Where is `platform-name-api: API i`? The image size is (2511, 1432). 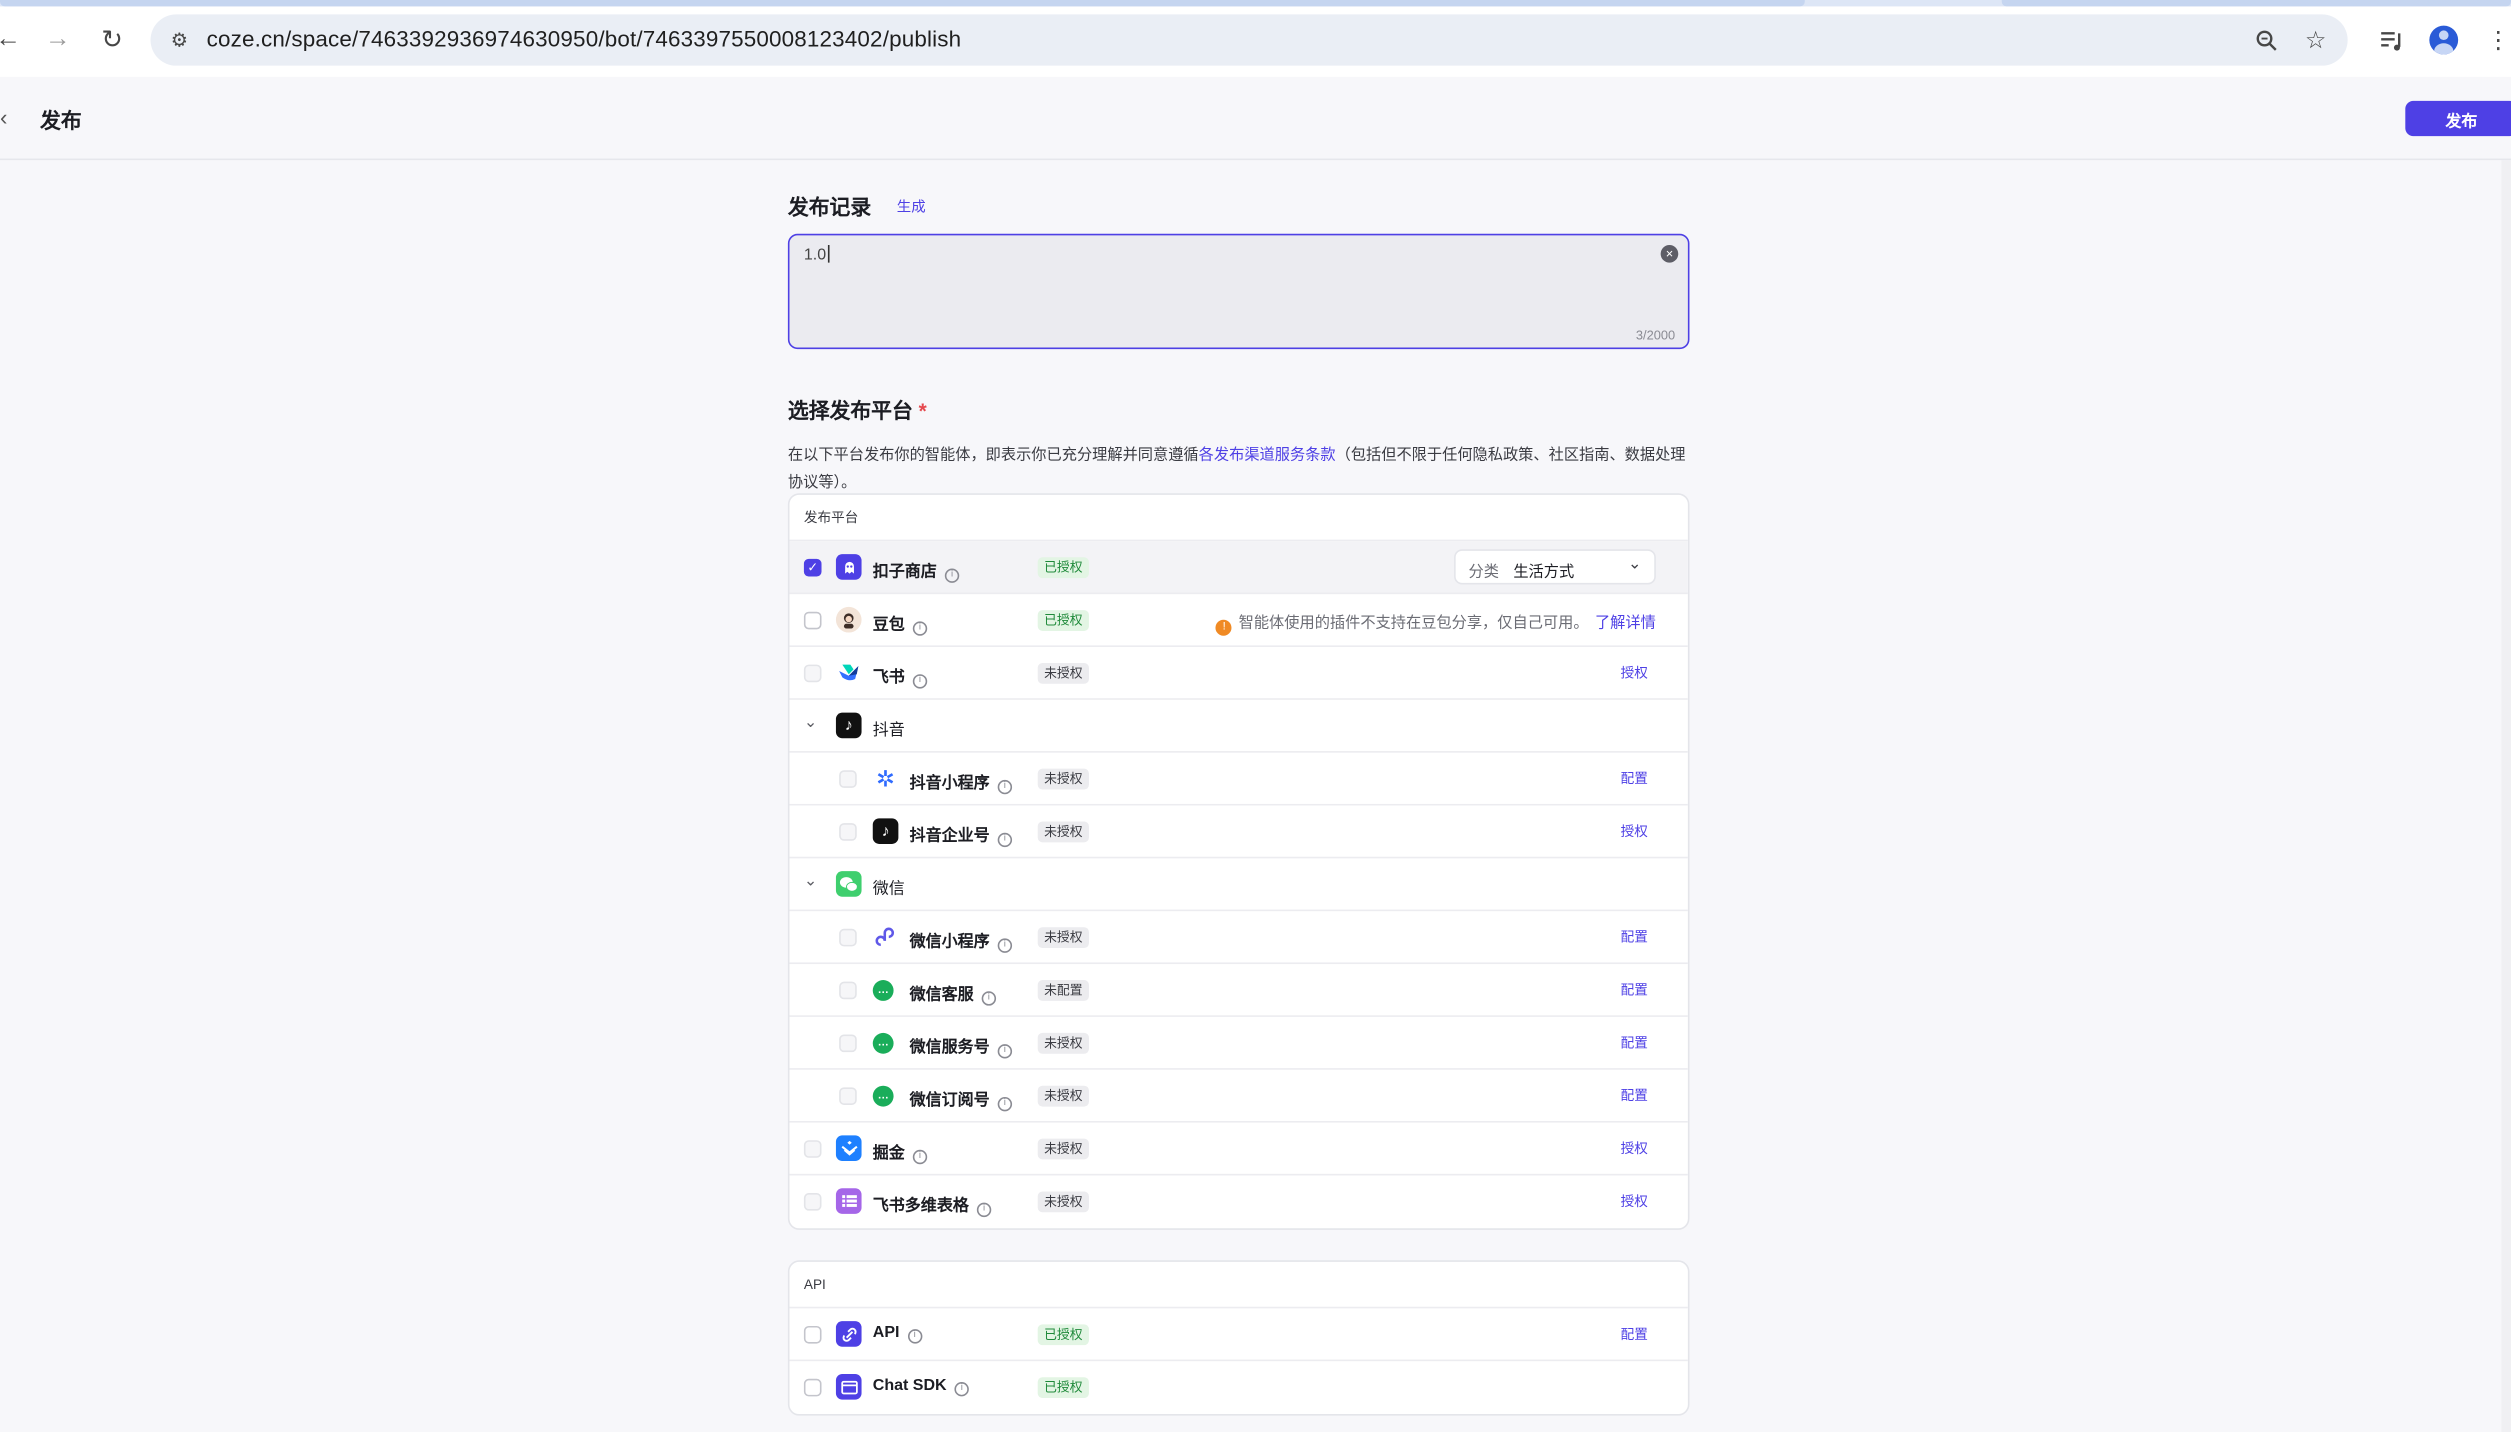 platform-name-api: API i is located at coordinates (897, 1334).